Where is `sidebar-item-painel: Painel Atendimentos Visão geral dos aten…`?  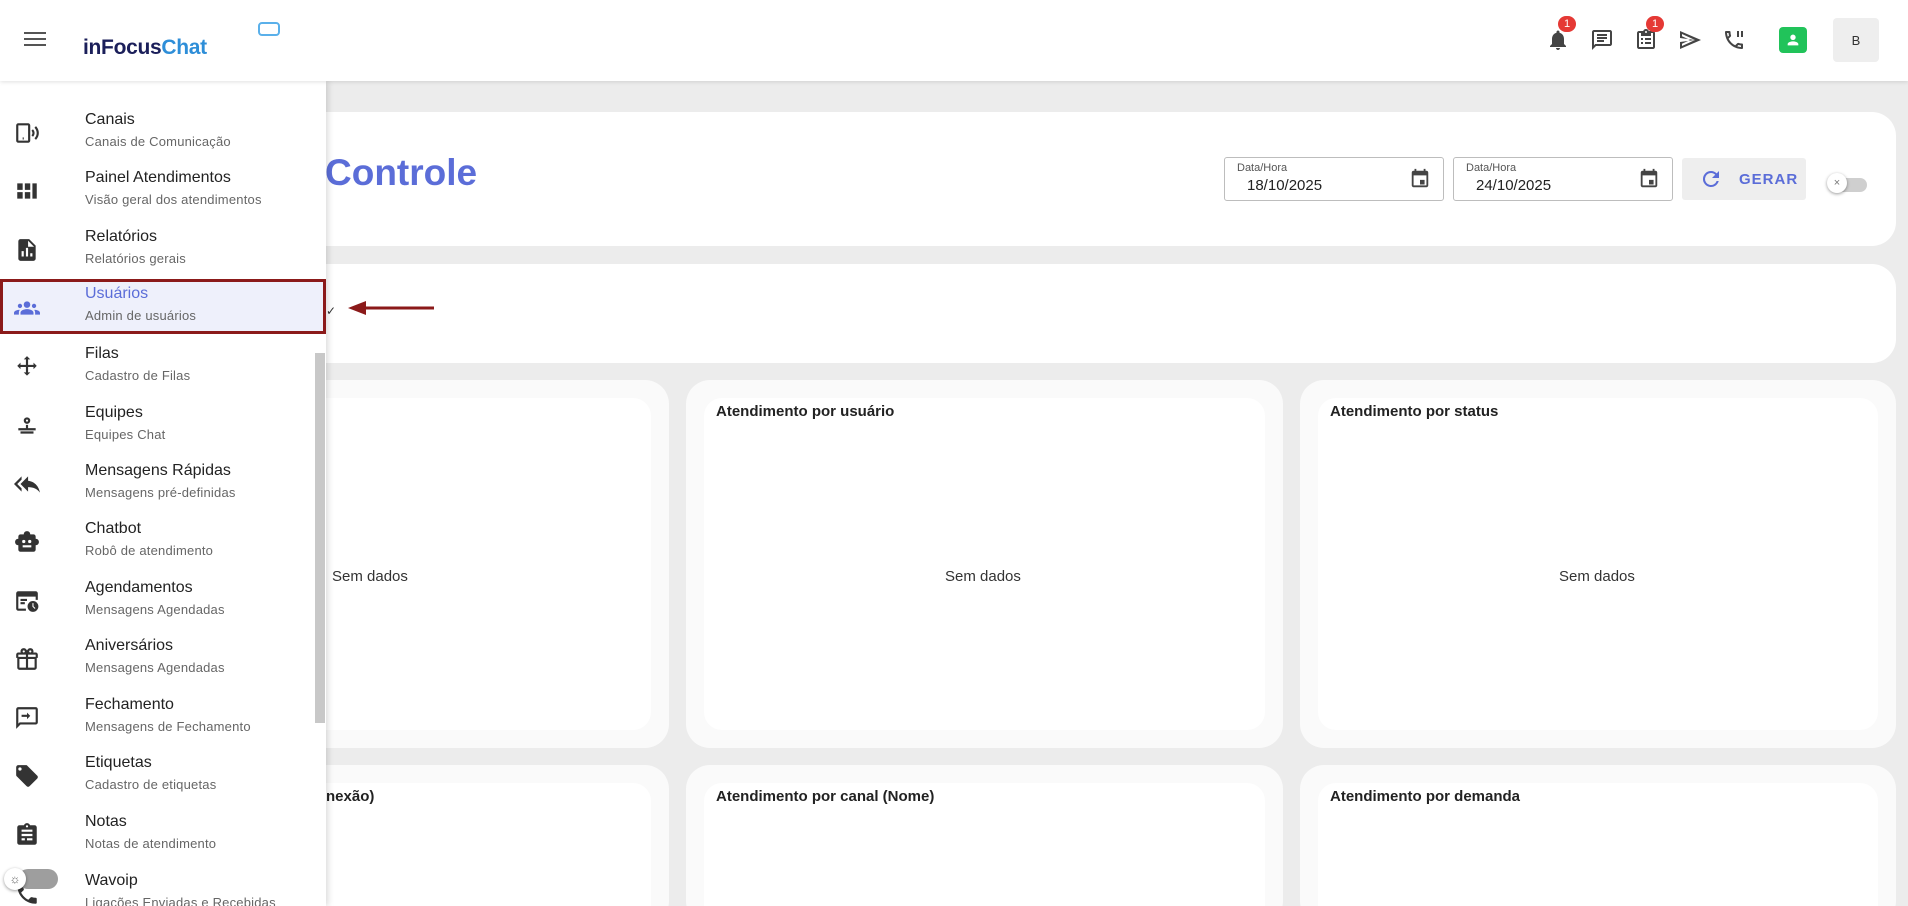
sidebar-item-painel: Painel Atendimentos Visão geral dos aten… is located at coordinates (163, 190).